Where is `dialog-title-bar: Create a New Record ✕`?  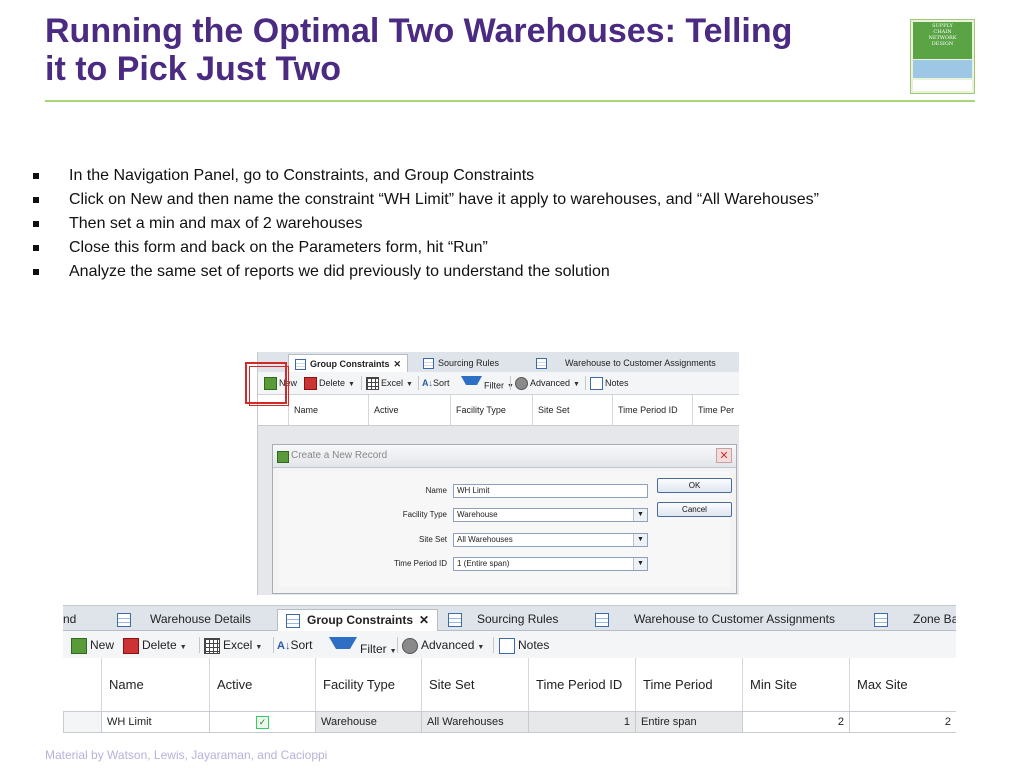 dialog-title-bar: Create a New Record ✕ is located at coordinates (504, 456).